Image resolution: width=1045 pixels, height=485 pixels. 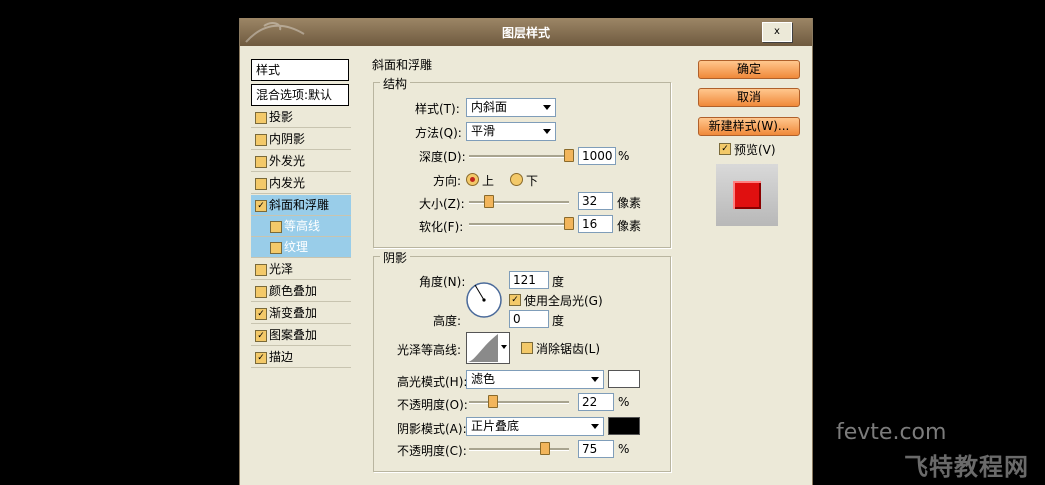 I want to click on watermark-url: fevte.com, so click(x=891, y=432).